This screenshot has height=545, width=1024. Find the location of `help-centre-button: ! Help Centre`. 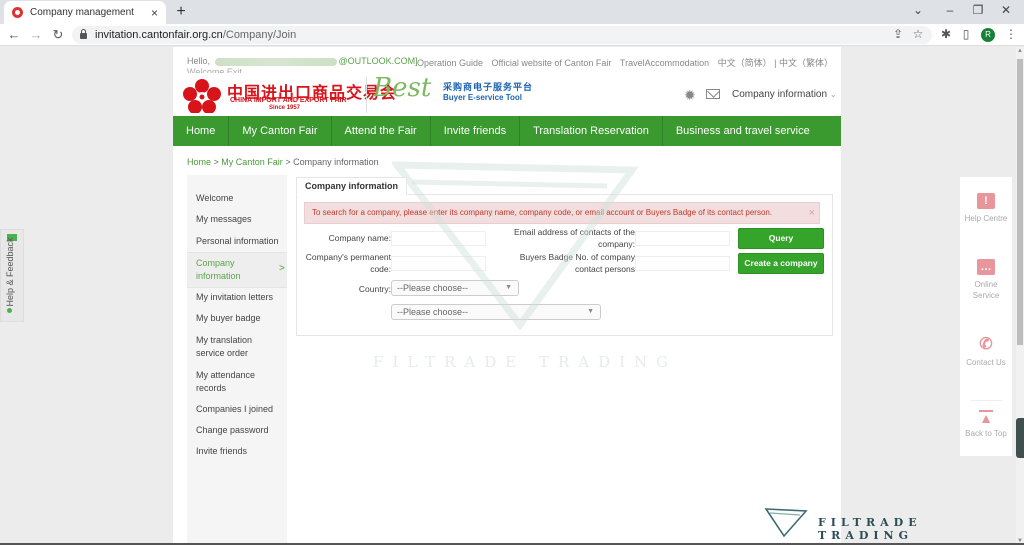

help-centre-button: ! Help Centre is located at coordinates (986, 208).